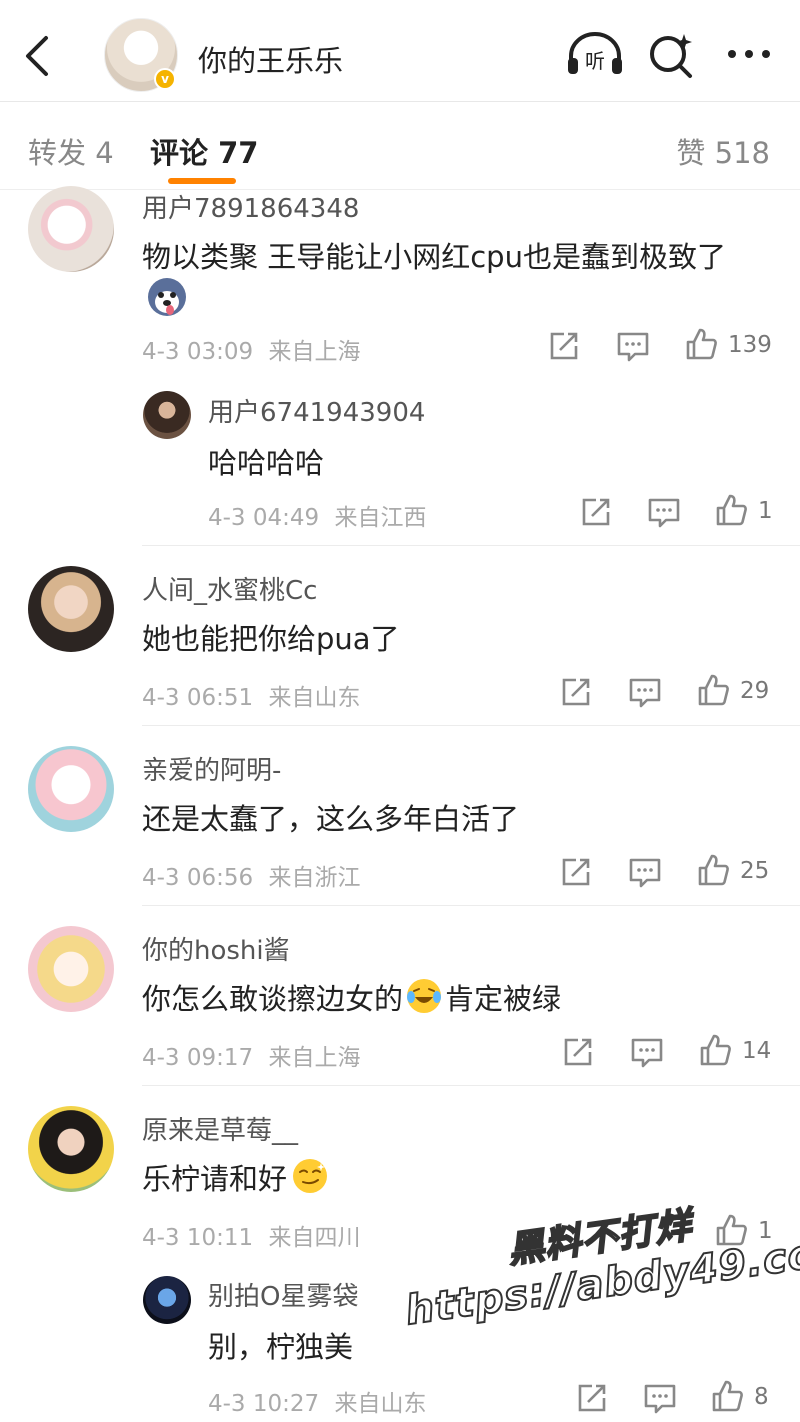  What do you see at coordinates (220, 1128) in the screenshot?
I see `username: 原来是草莓__` at bounding box center [220, 1128].